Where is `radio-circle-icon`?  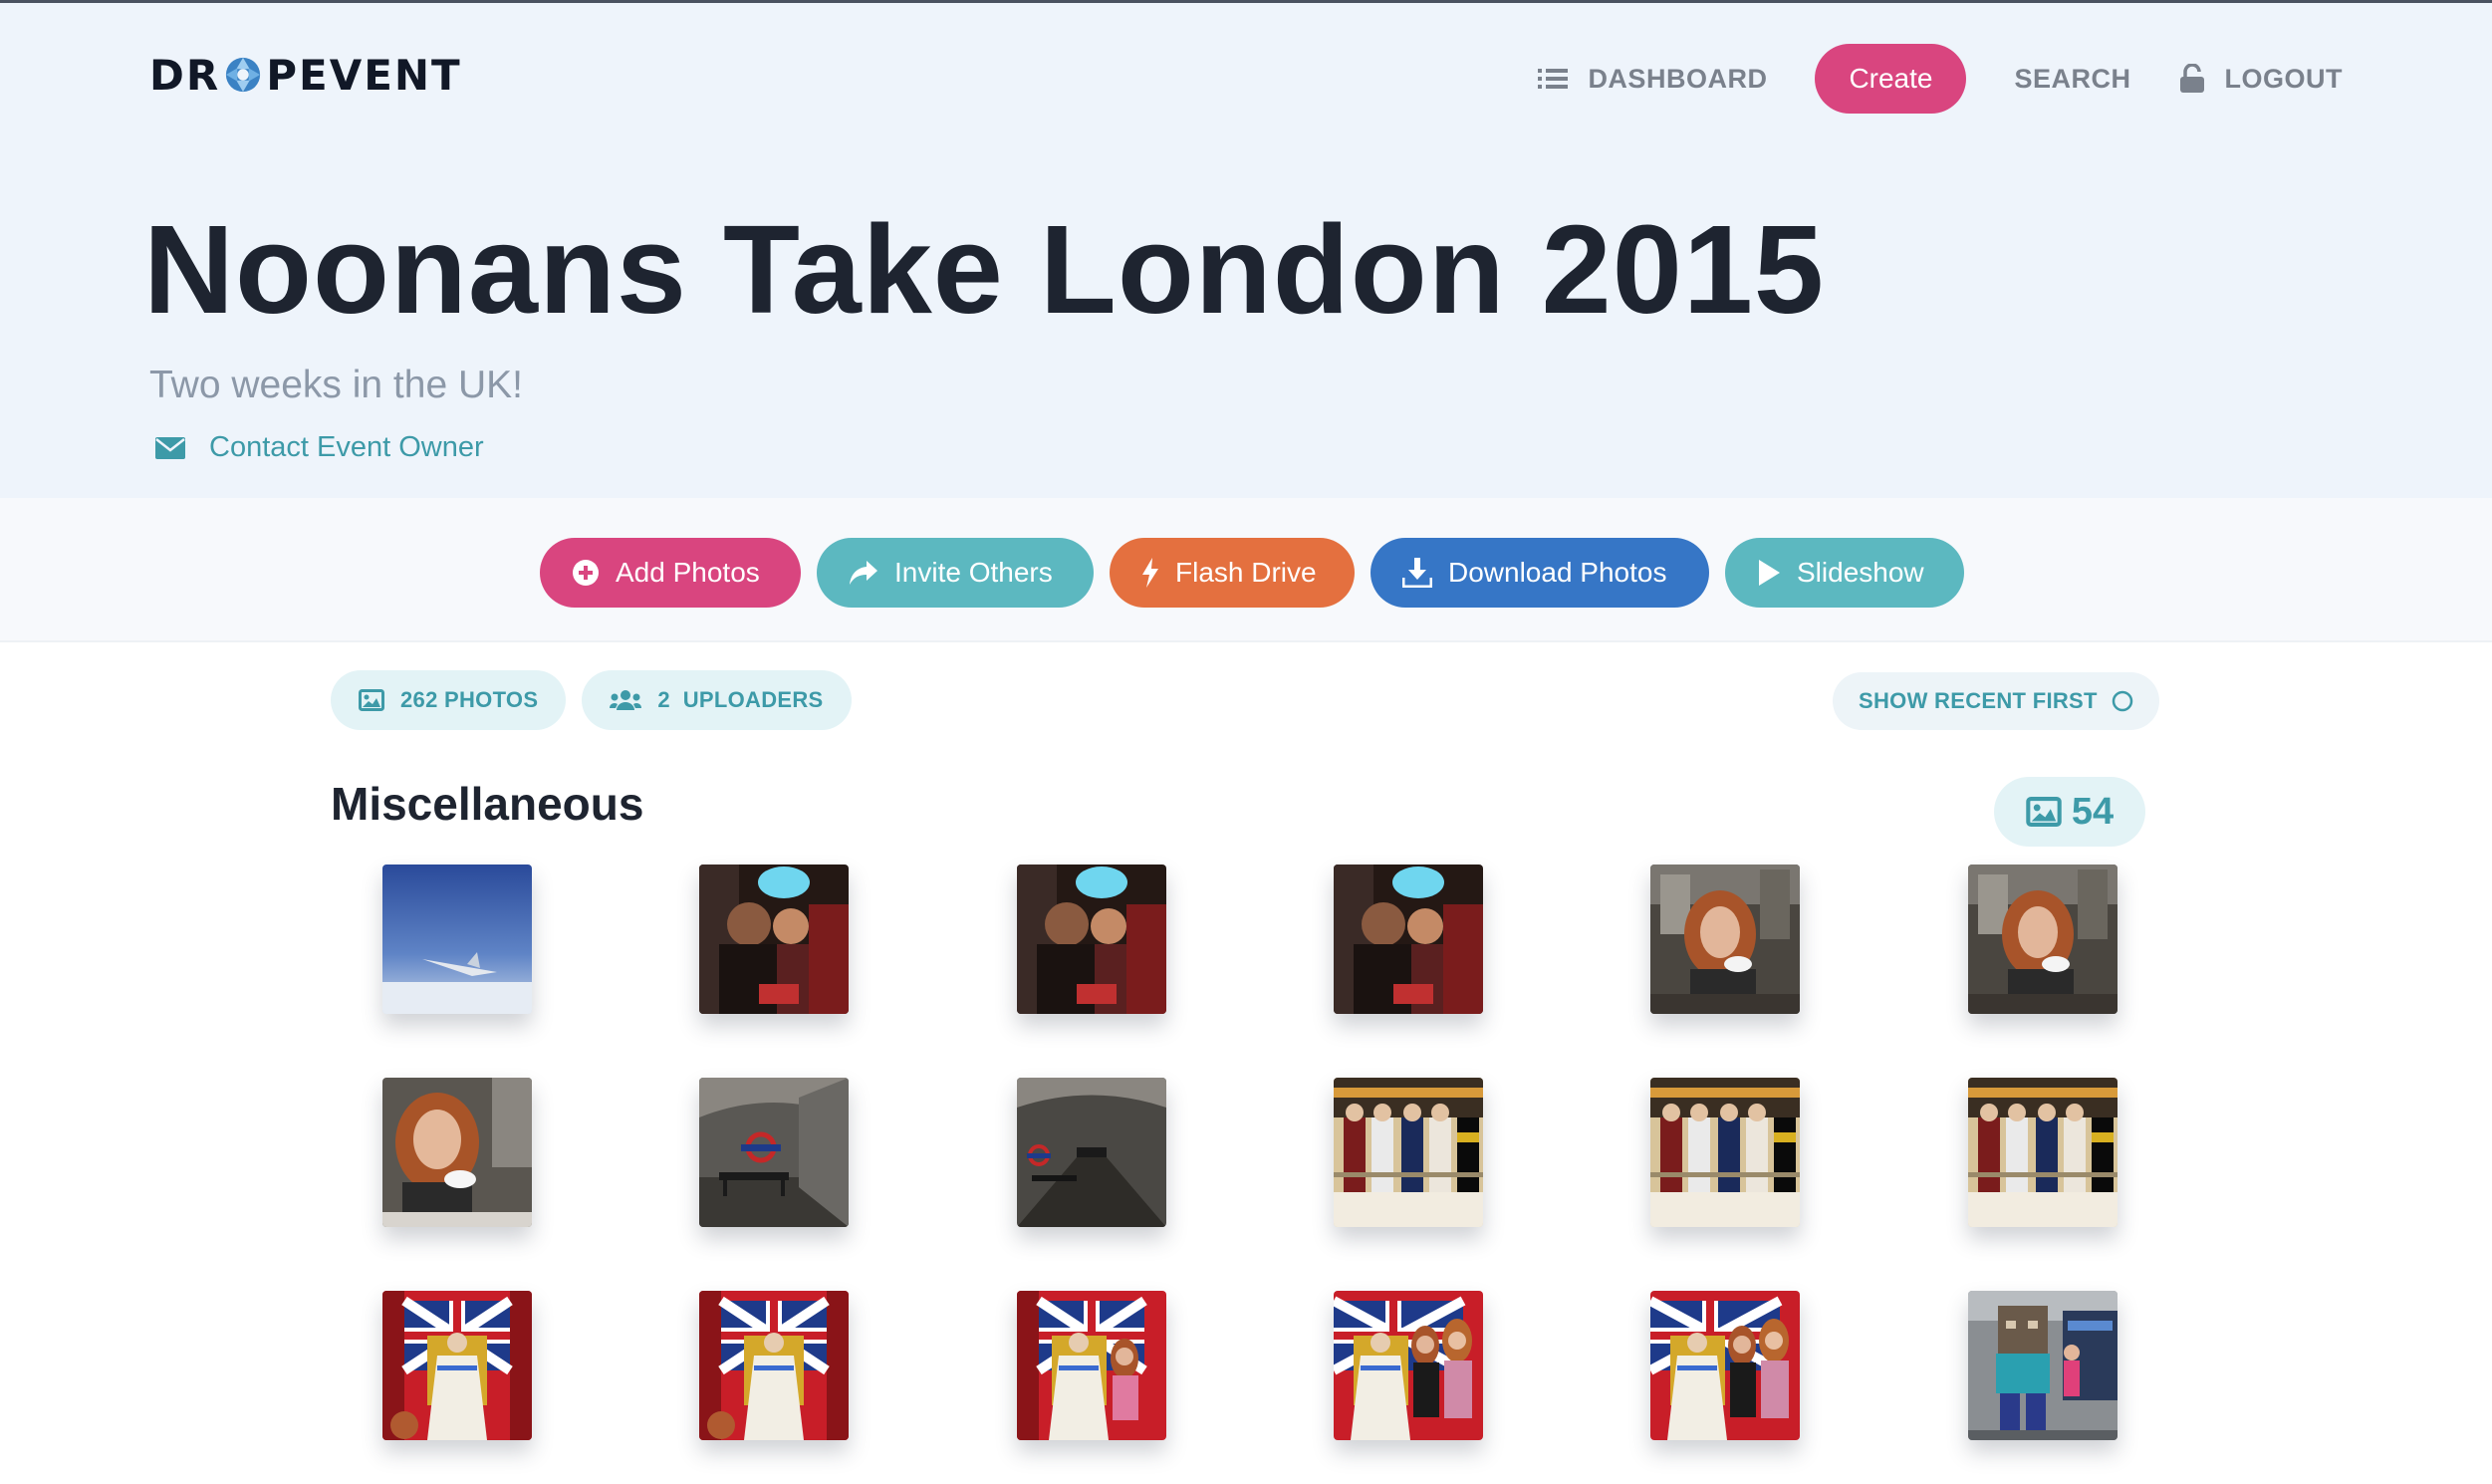 radio-circle-icon is located at coordinates (2123, 701).